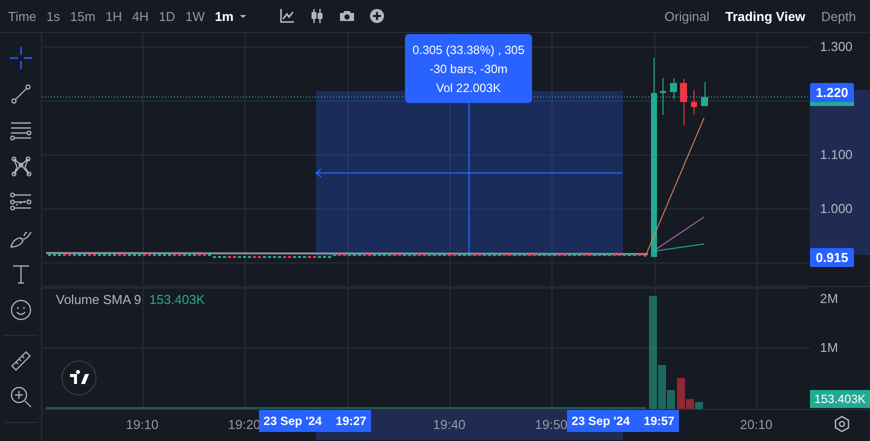  I want to click on ruler-icon, so click(21, 361).